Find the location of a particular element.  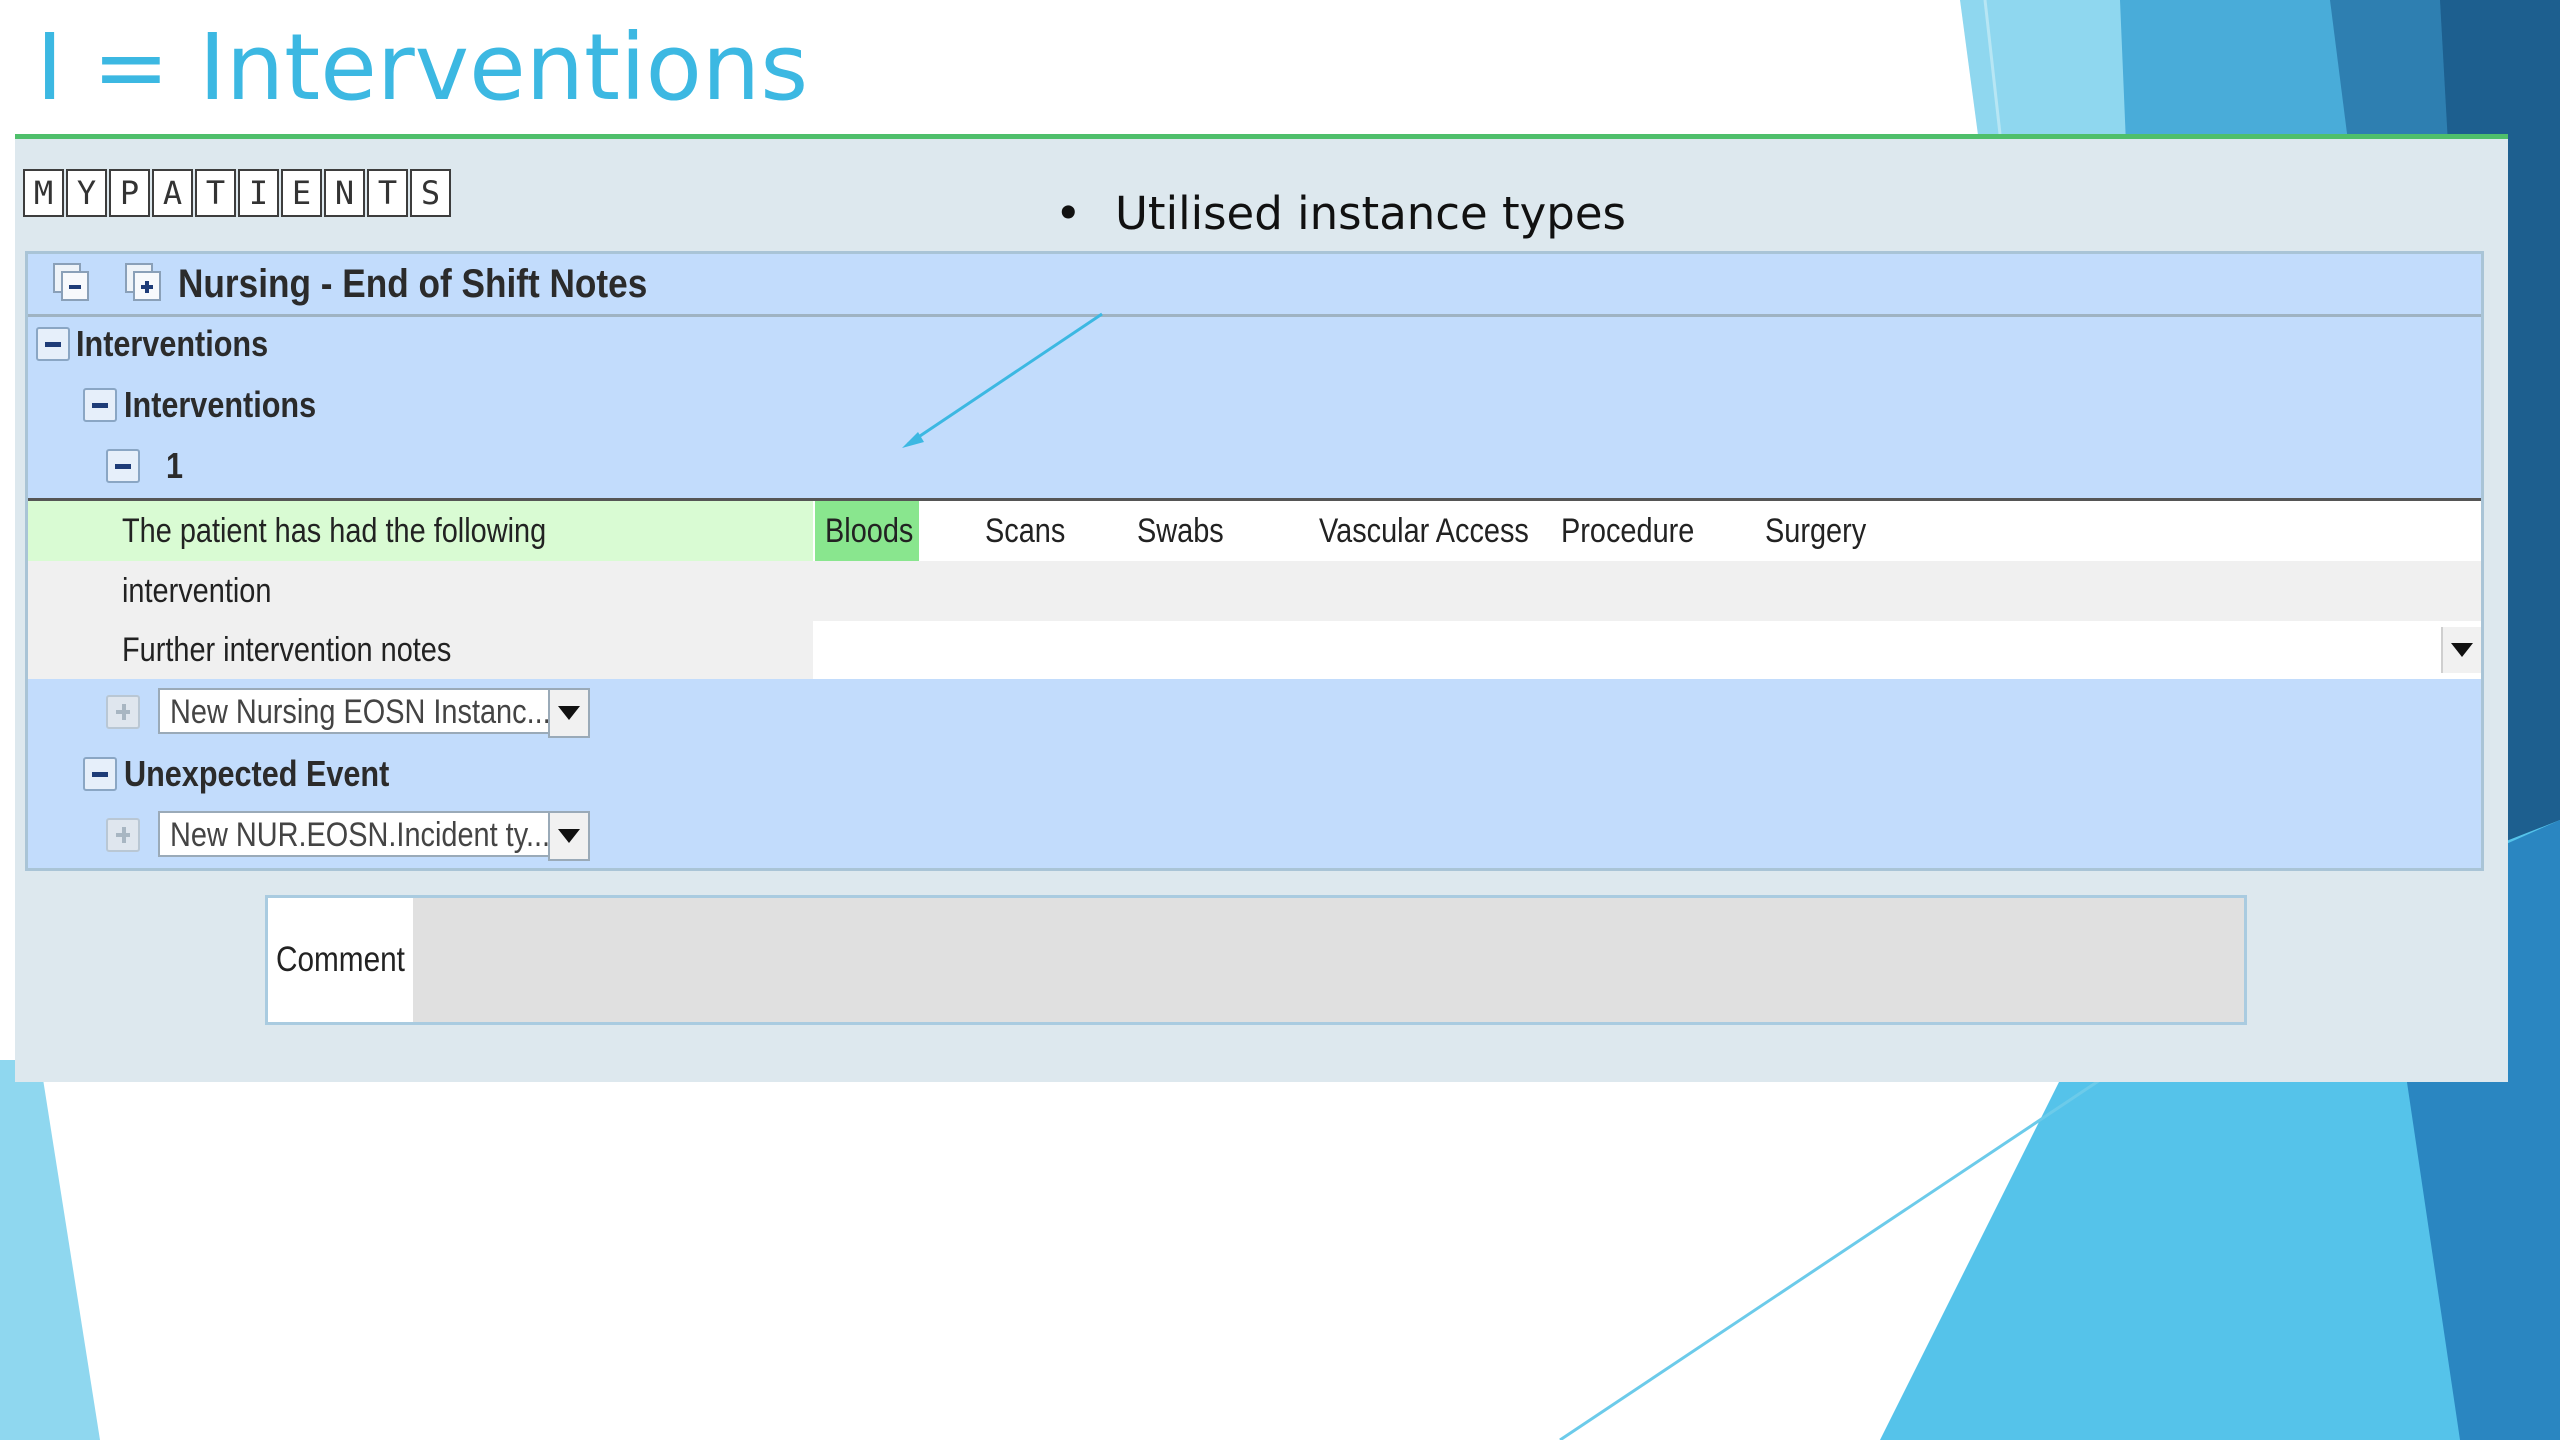

subsection-label: Interventions is located at coordinates (220, 404).